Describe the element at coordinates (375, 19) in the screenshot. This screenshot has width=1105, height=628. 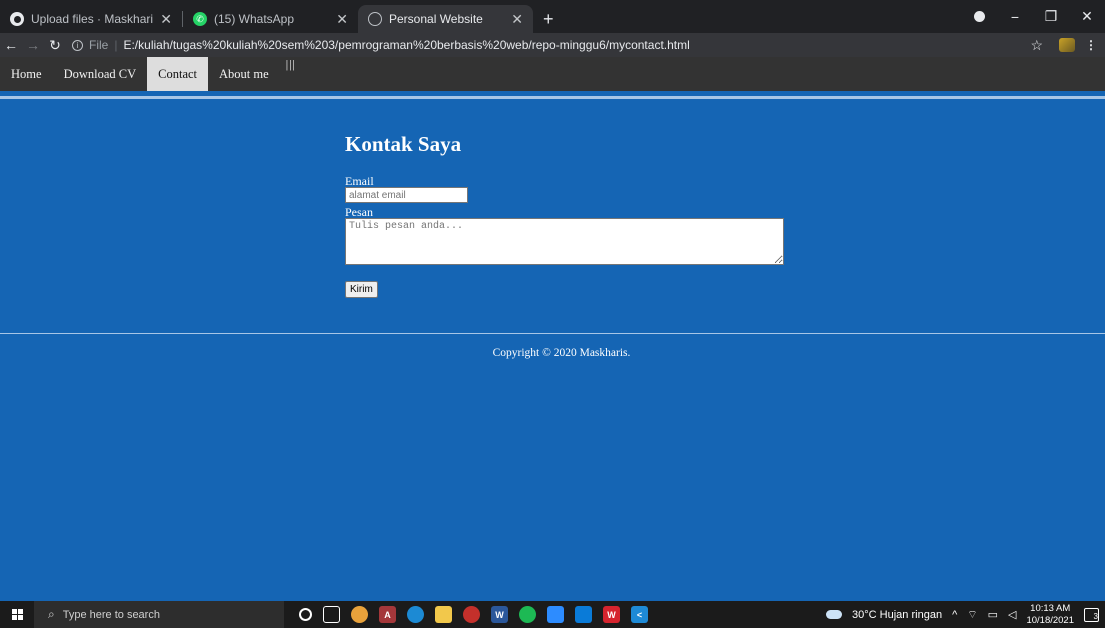
I see `globe-icon` at that location.